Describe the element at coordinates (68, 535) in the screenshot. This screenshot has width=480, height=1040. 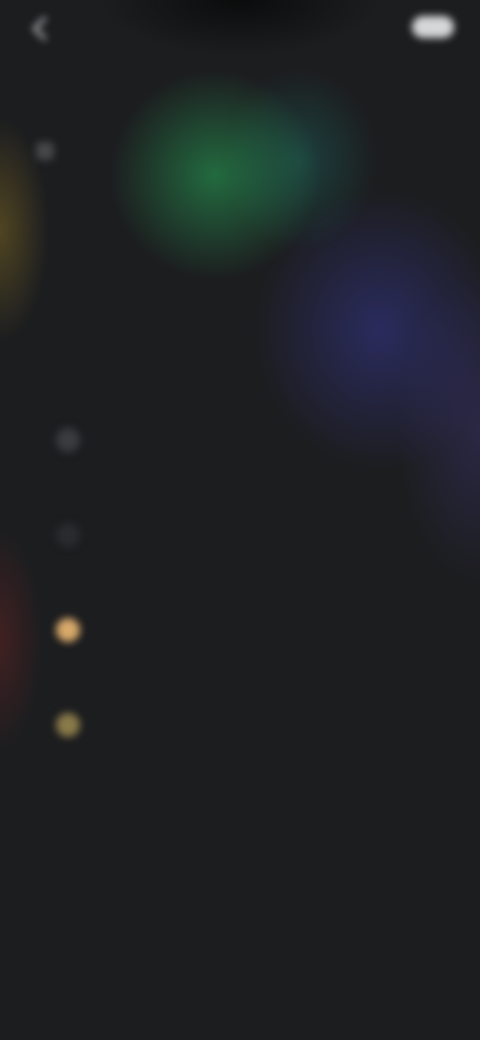
I see `circle-icon` at that location.